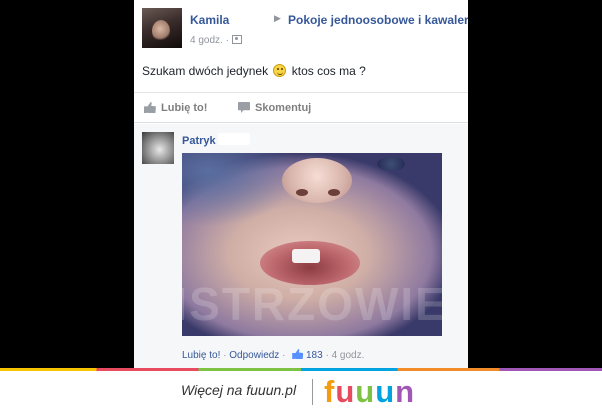 Image resolution: width=602 pixels, height=413 pixels. Describe the element at coordinates (244, 107) in the screenshot. I see `comment-icon` at that location.